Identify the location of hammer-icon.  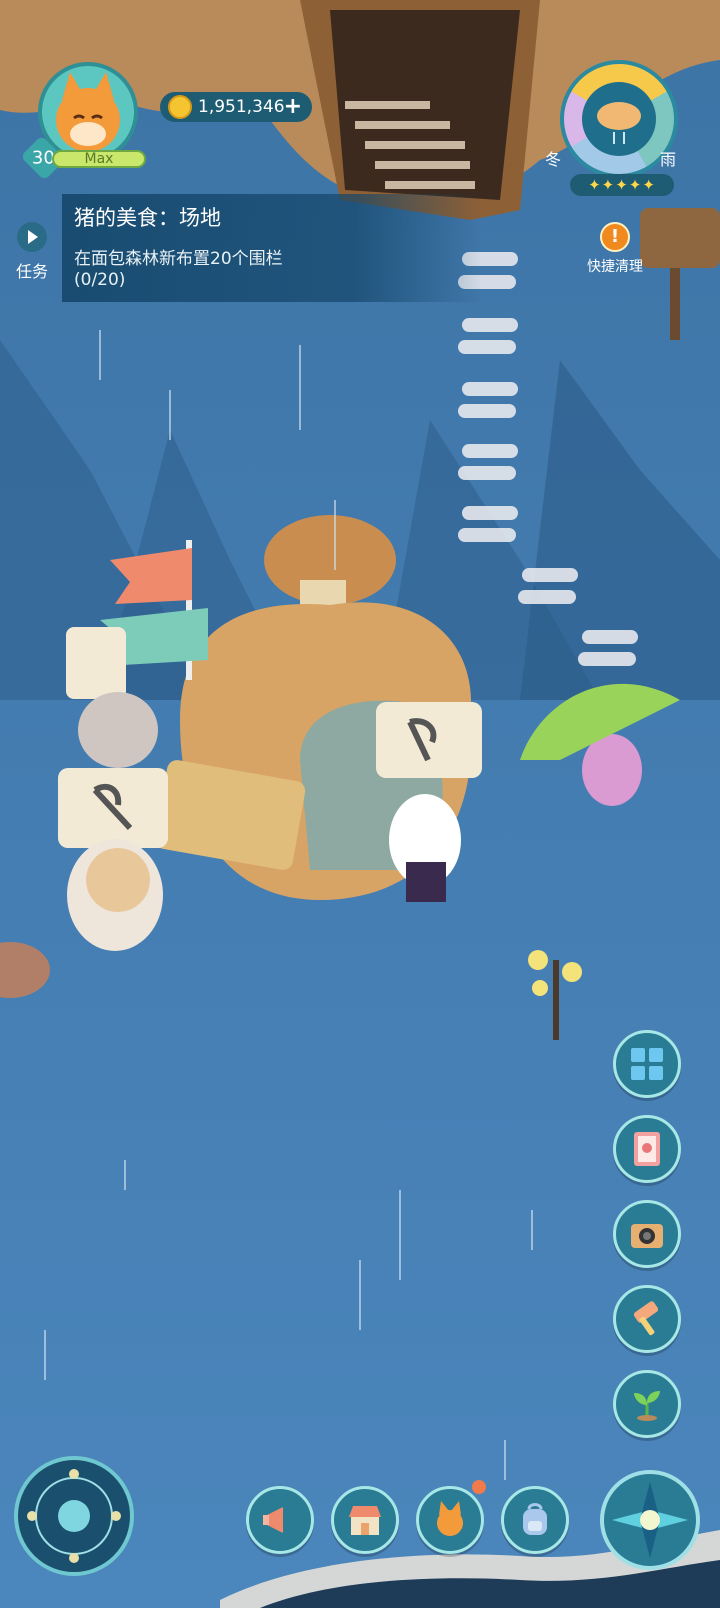
(646, 1318).